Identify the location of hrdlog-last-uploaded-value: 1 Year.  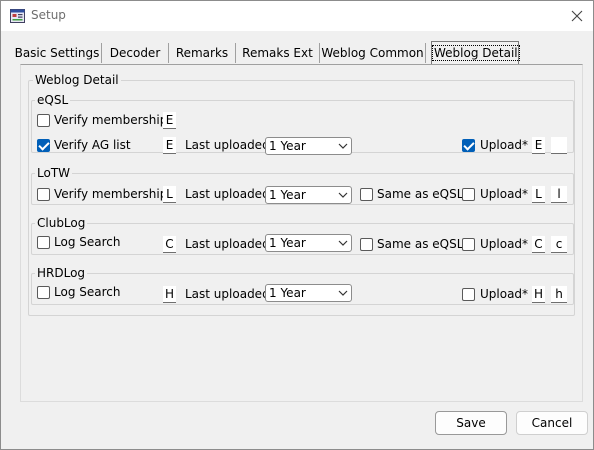
(287, 293).